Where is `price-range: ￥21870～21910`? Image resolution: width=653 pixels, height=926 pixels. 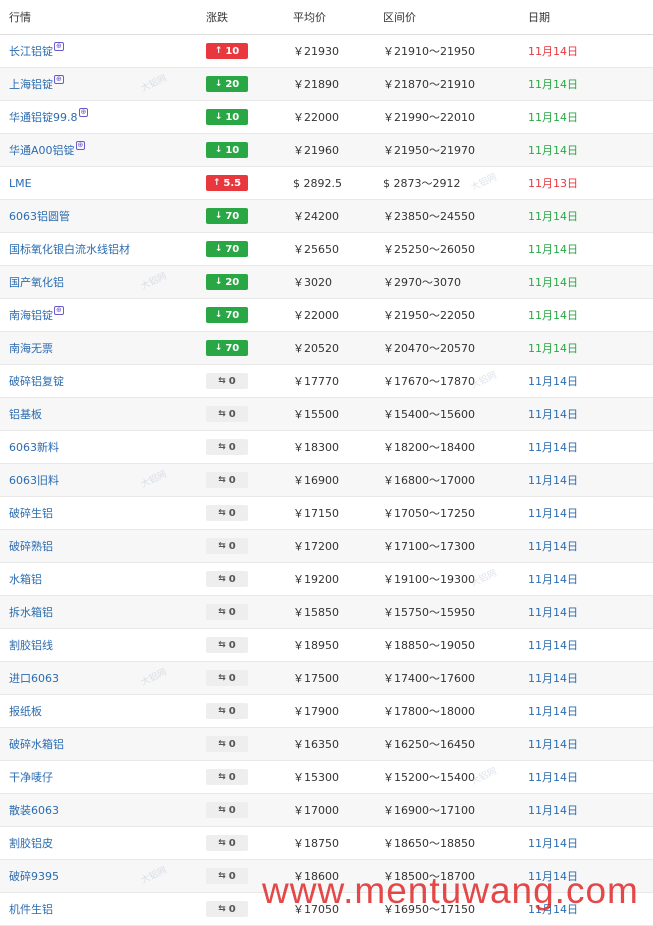 price-range: ￥21870～21910 is located at coordinates (429, 84).